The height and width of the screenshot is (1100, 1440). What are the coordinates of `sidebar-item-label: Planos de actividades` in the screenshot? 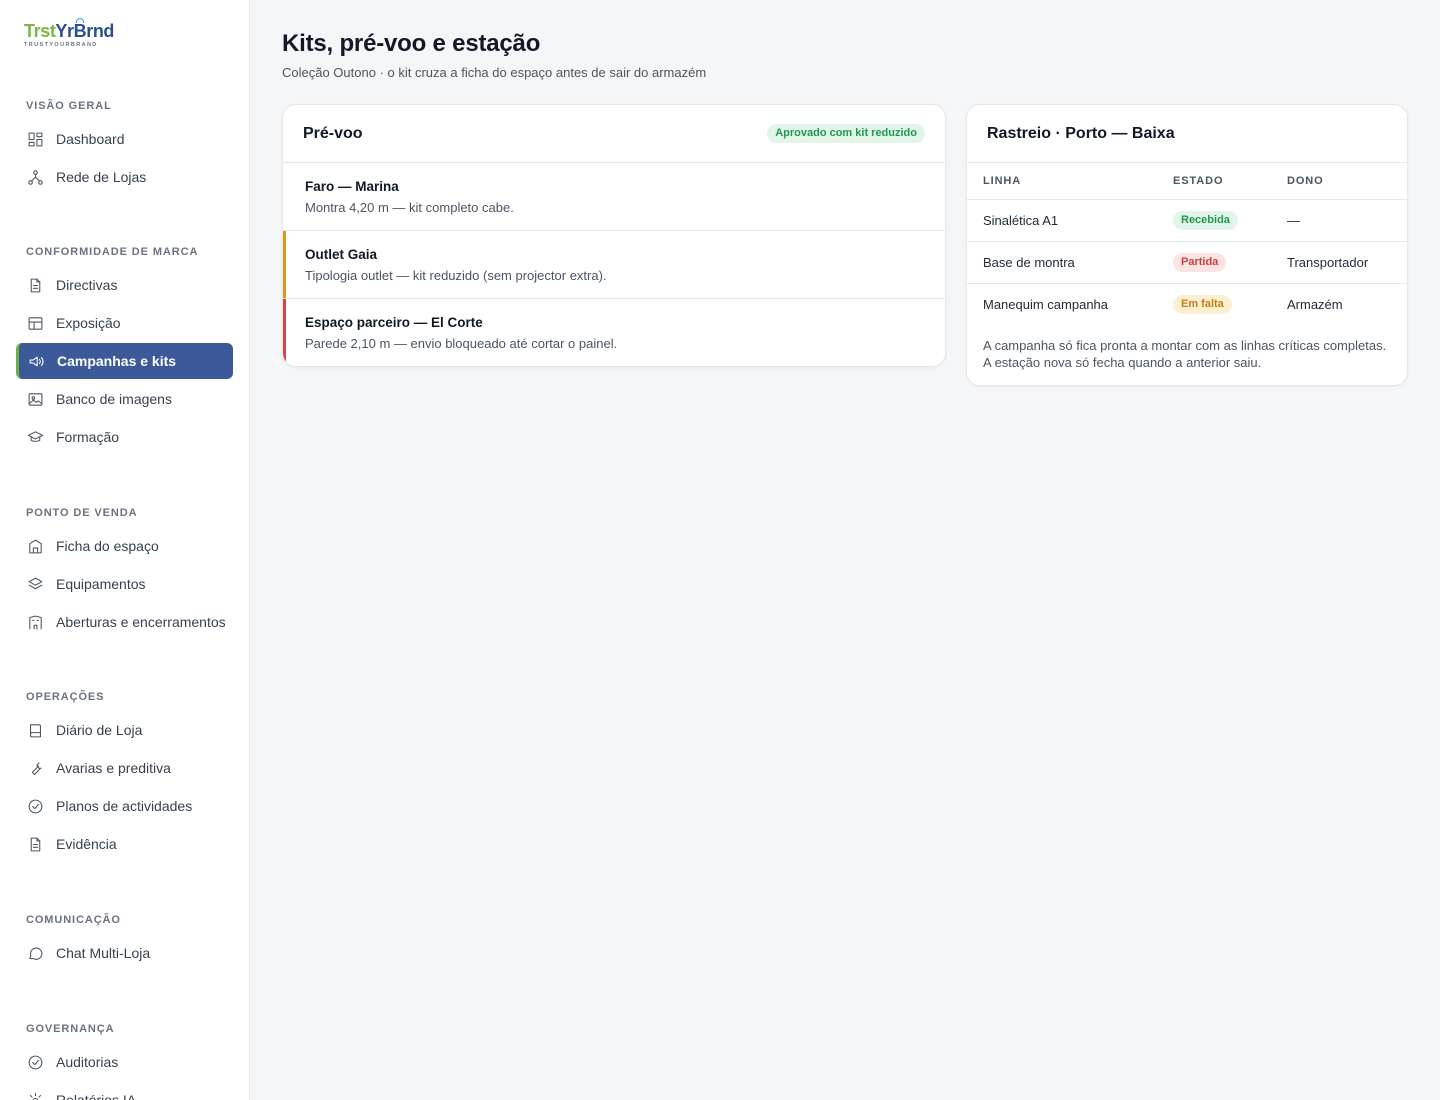 It's located at (124, 806).